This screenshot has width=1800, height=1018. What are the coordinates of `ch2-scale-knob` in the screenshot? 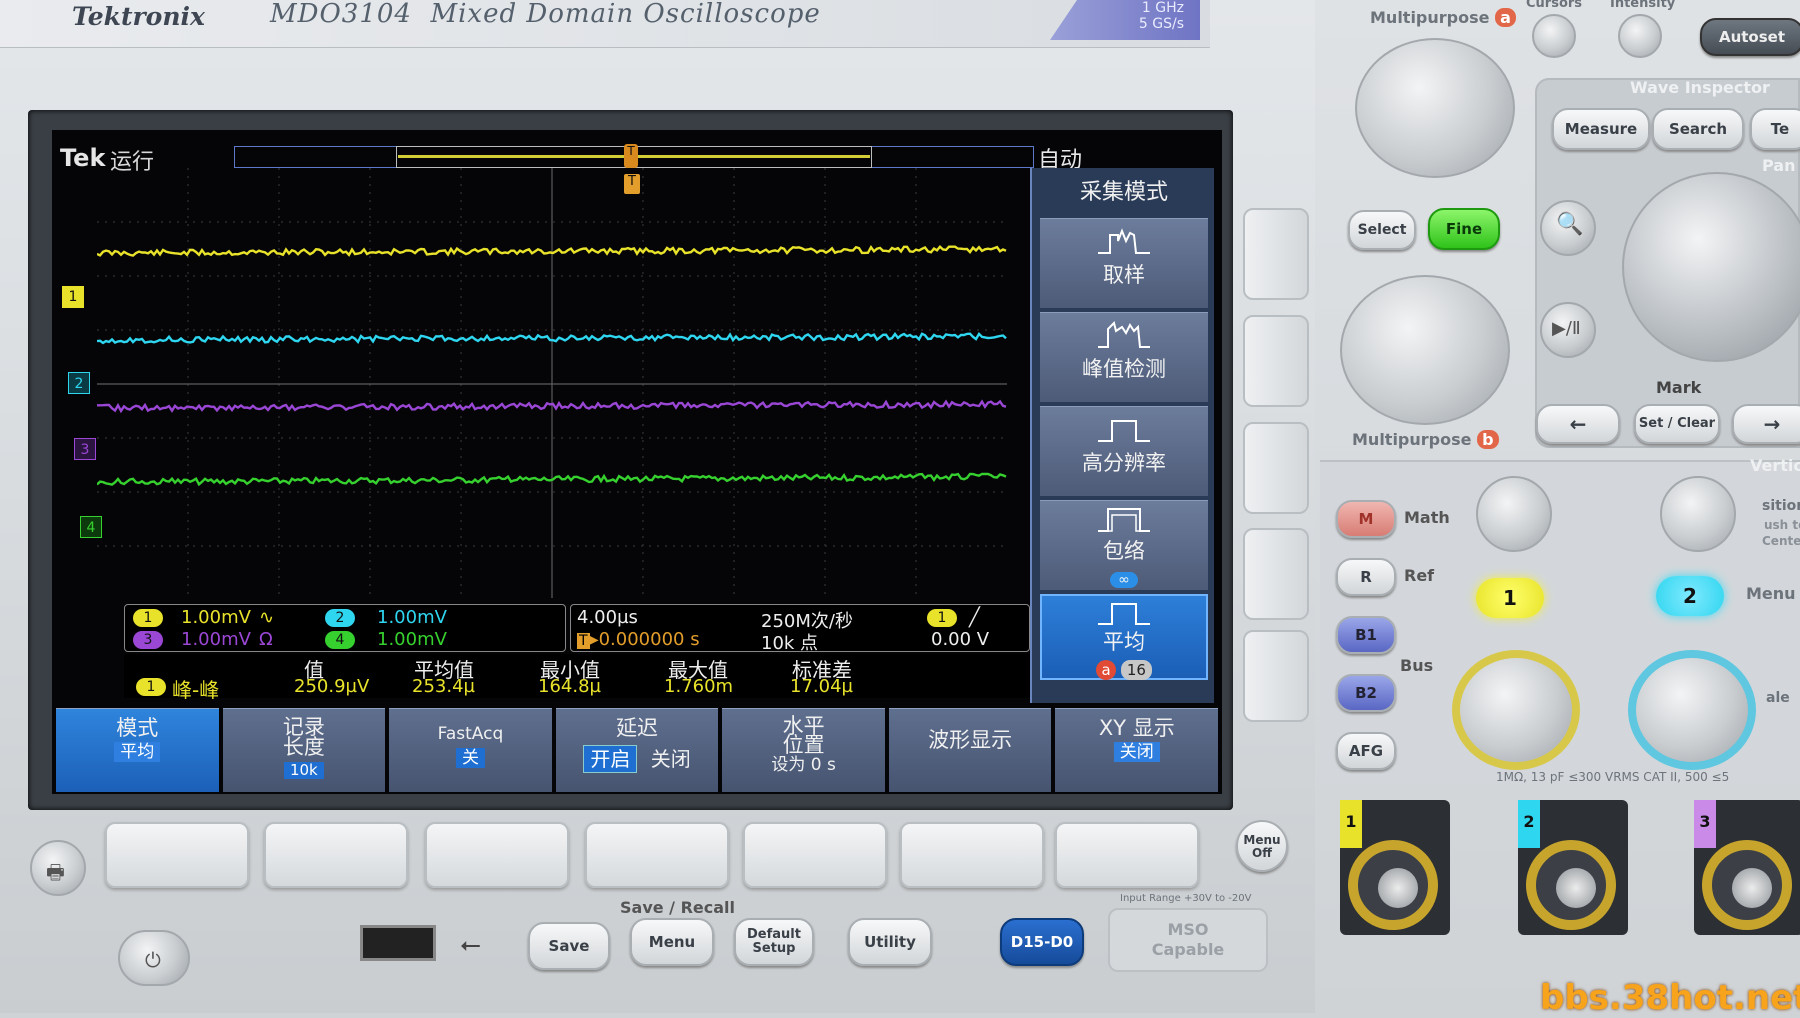 It's located at (1692, 710).